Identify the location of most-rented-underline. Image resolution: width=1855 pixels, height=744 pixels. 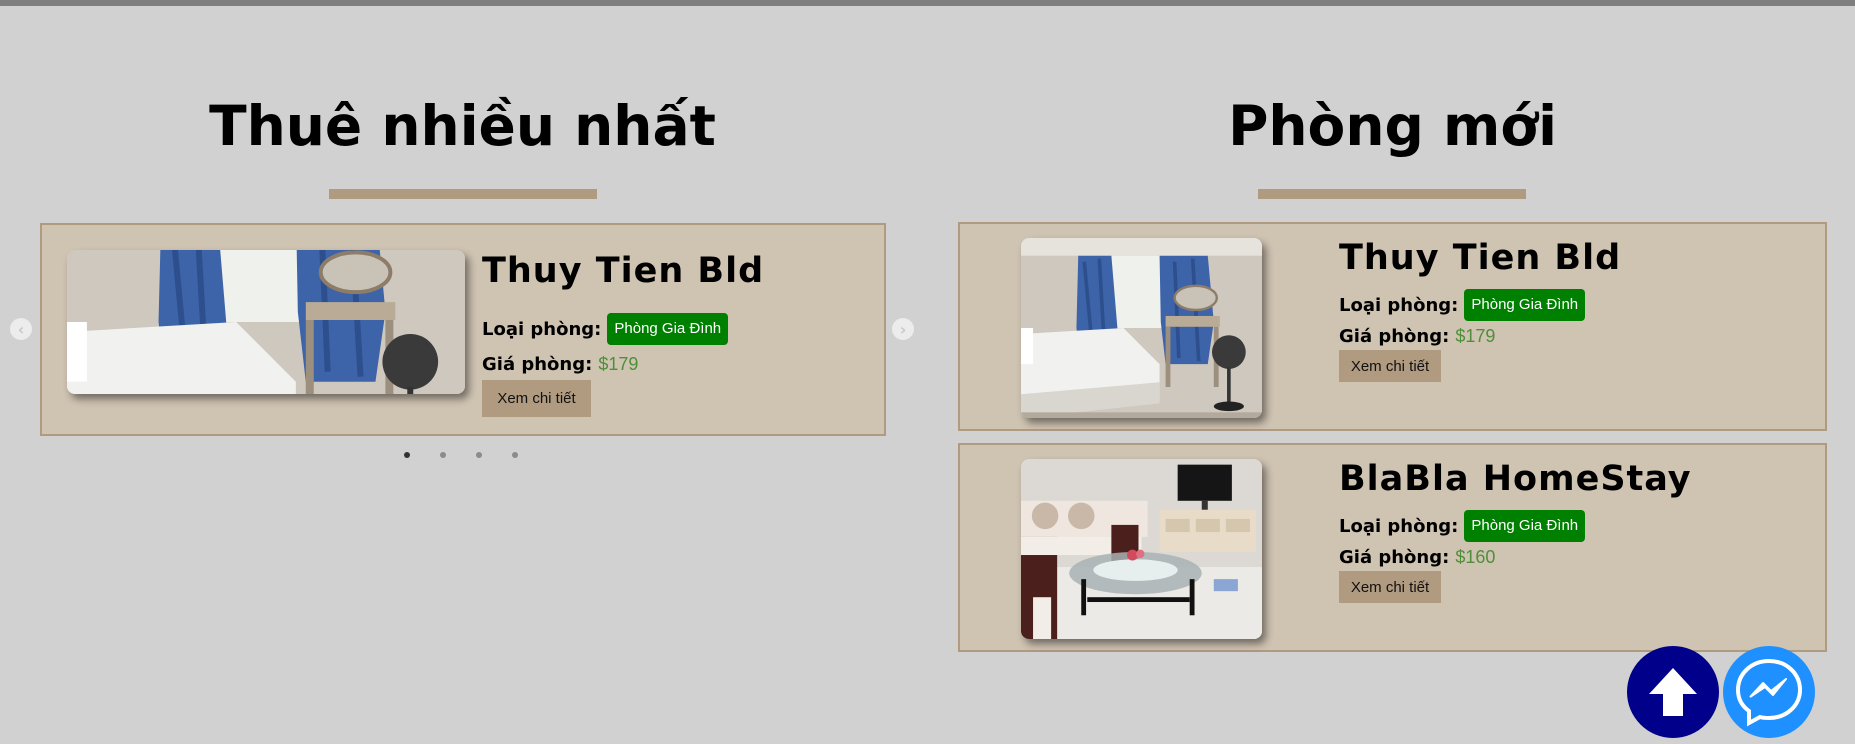
(463, 194).